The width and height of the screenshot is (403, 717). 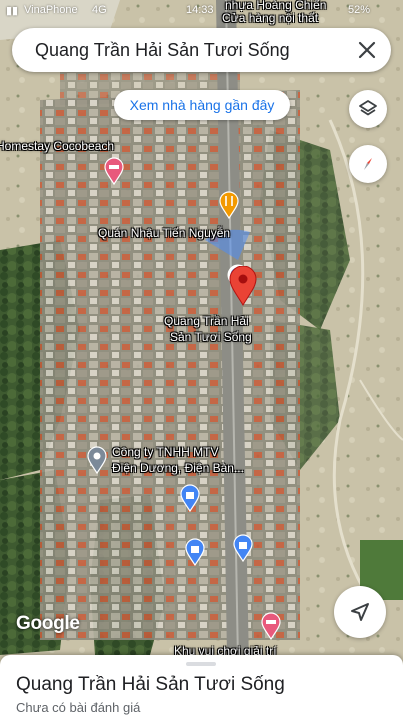 I want to click on map-label-company-line1: Công ty TNHH MTV, so click(x=165, y=452).